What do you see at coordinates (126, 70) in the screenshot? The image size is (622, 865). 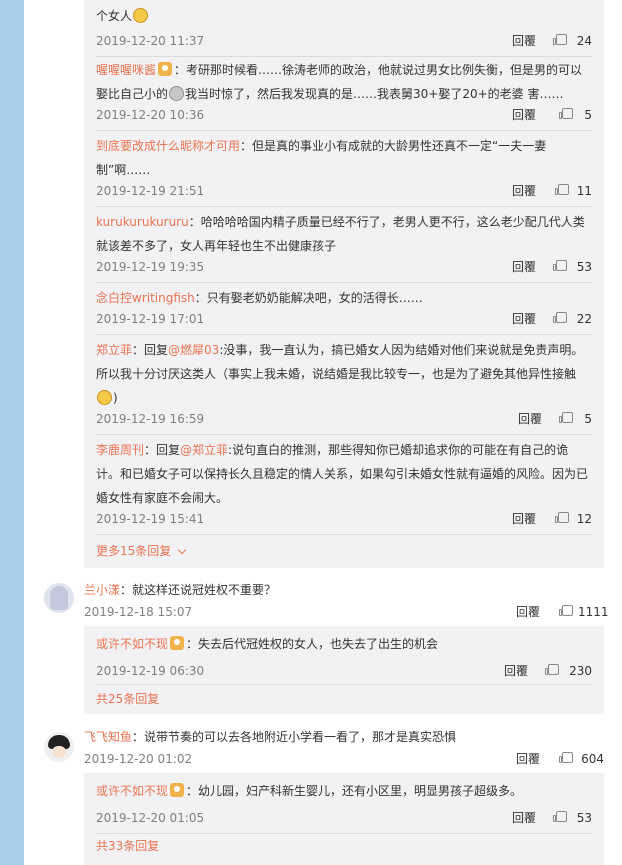 I see `username-link: 喔喔喔咪酱` at bounding box center [126, 70].